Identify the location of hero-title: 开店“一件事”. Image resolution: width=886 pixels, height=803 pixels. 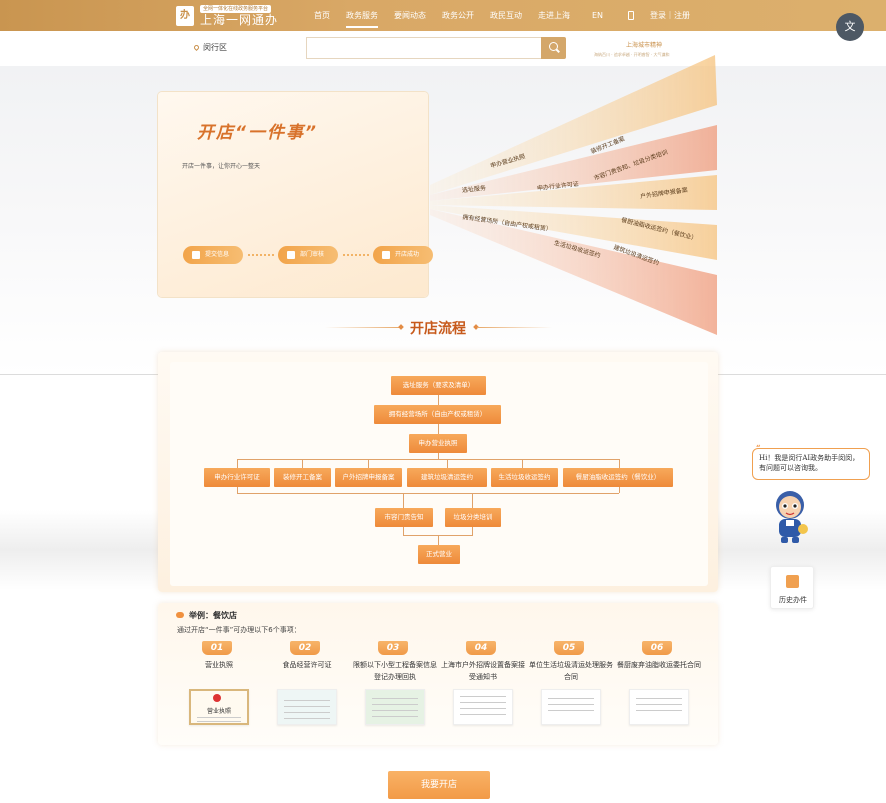
(257, 133).